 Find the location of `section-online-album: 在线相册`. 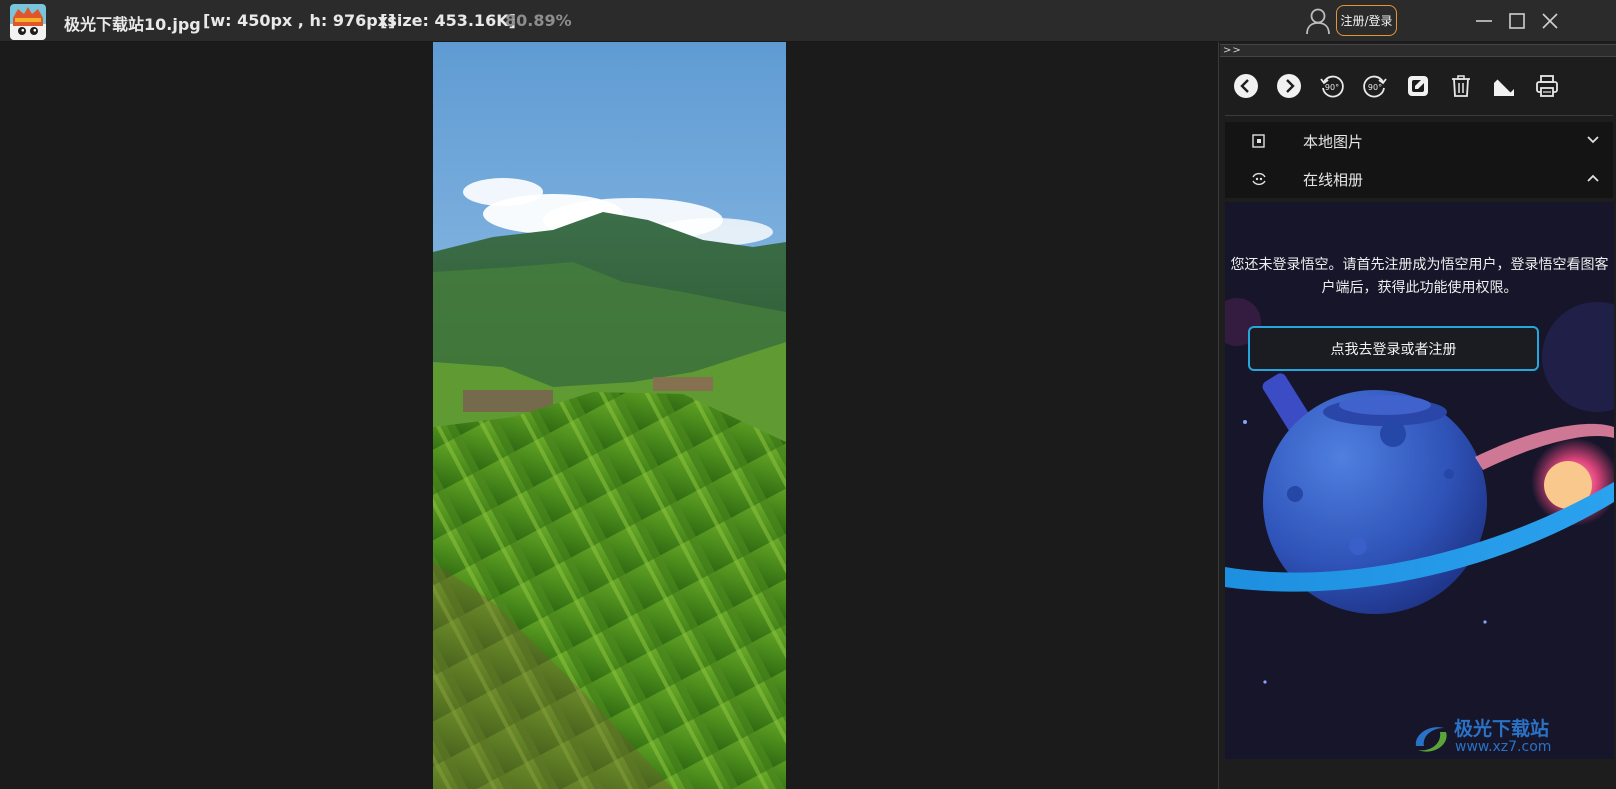

section-online-album: 在线相册 is located at coordinates (1419, 179).